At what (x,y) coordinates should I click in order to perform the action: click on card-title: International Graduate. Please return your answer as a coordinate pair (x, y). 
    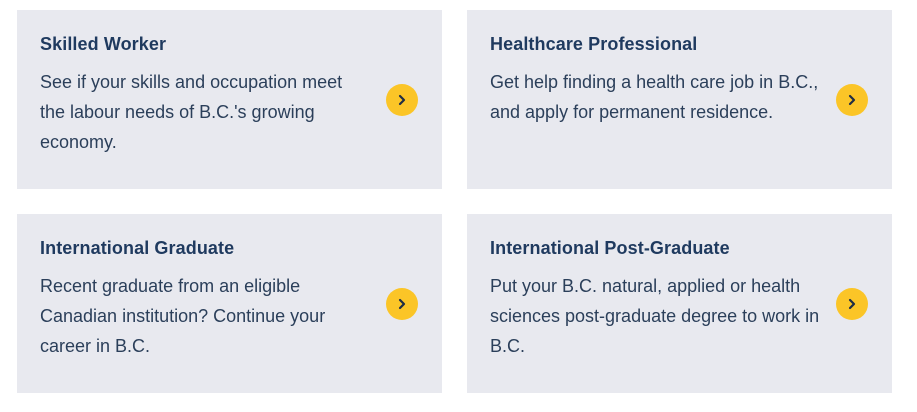
    Looking at the image, I should click on (137, 248).